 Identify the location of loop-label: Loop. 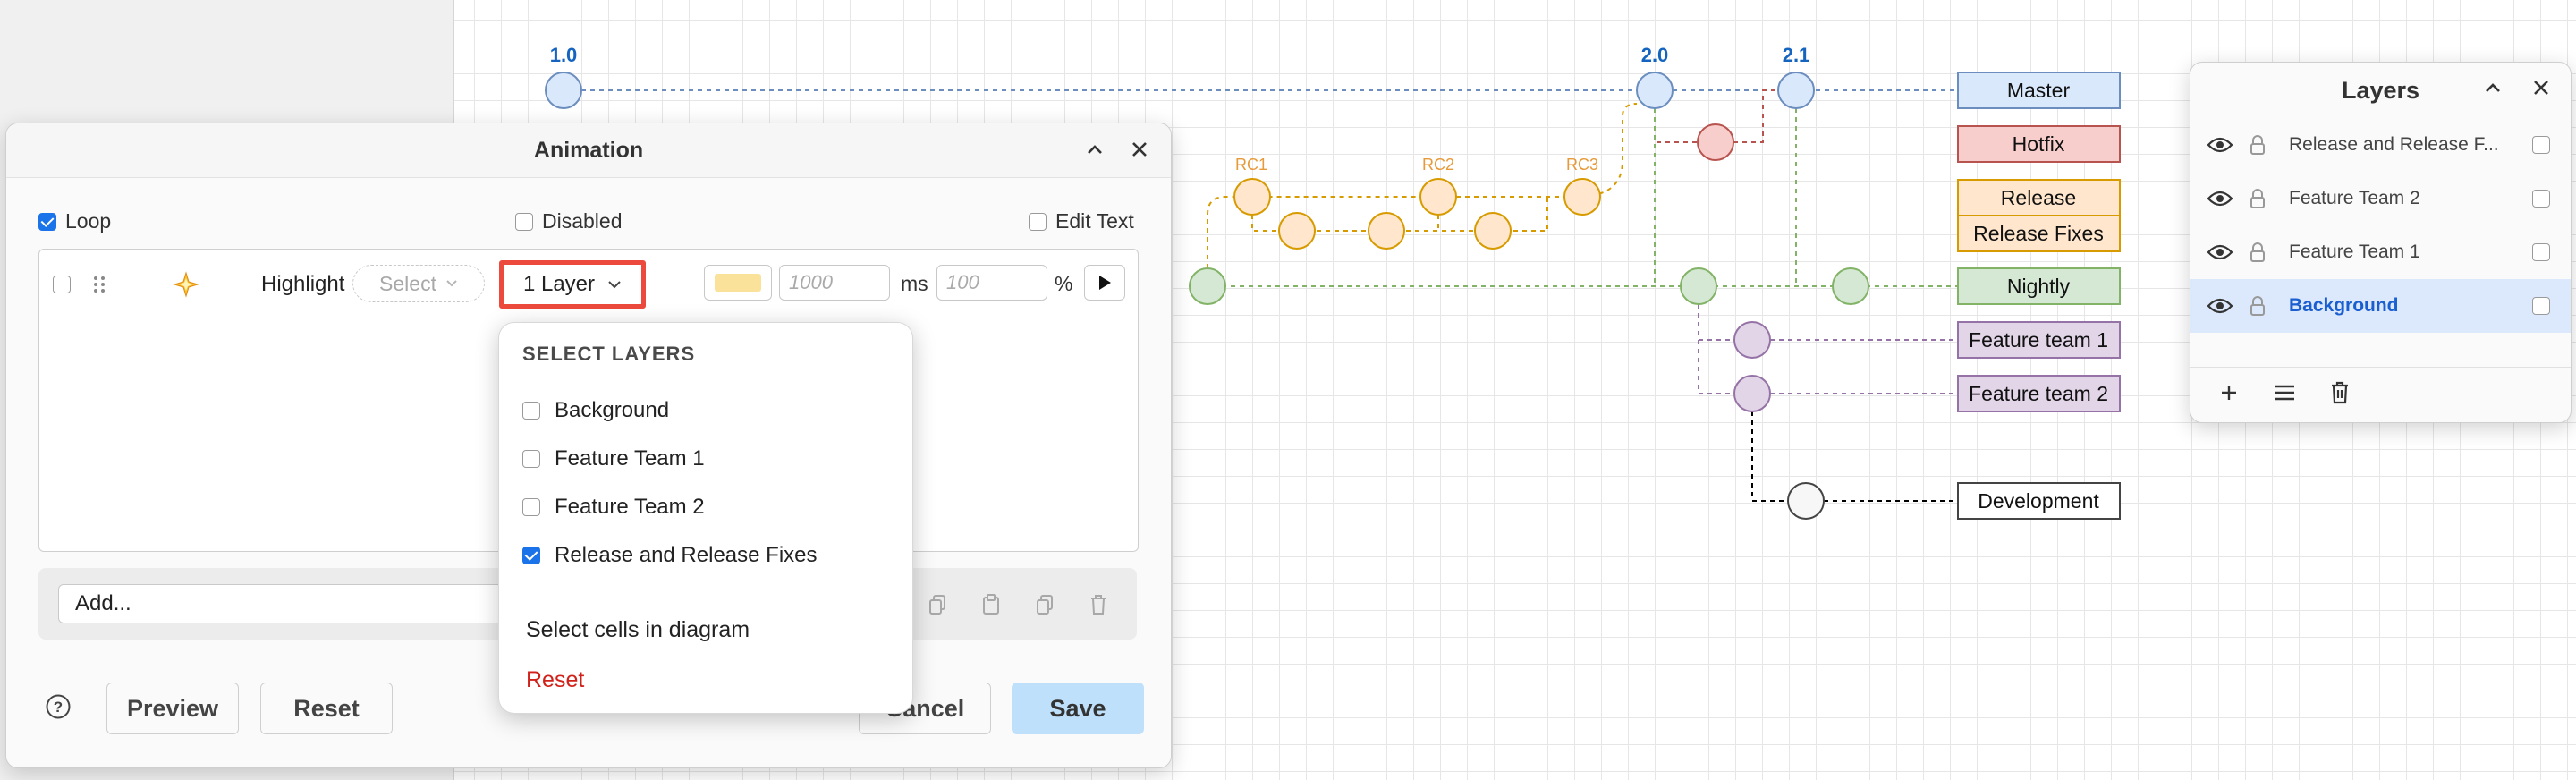
(88, 221).